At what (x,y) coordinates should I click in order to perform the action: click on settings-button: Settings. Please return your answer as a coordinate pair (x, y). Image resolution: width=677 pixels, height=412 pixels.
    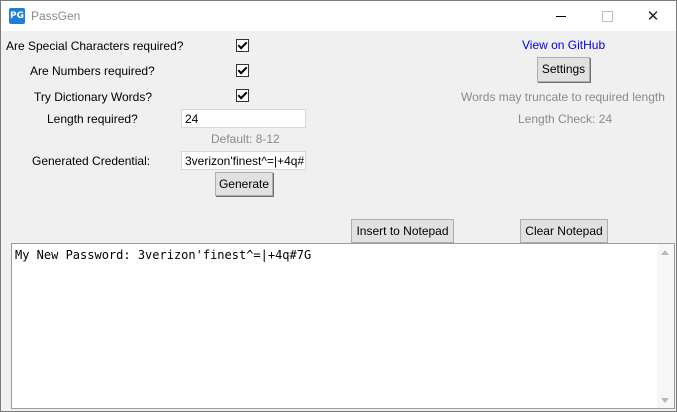
    Looking at the image, I should click on (563, 69).